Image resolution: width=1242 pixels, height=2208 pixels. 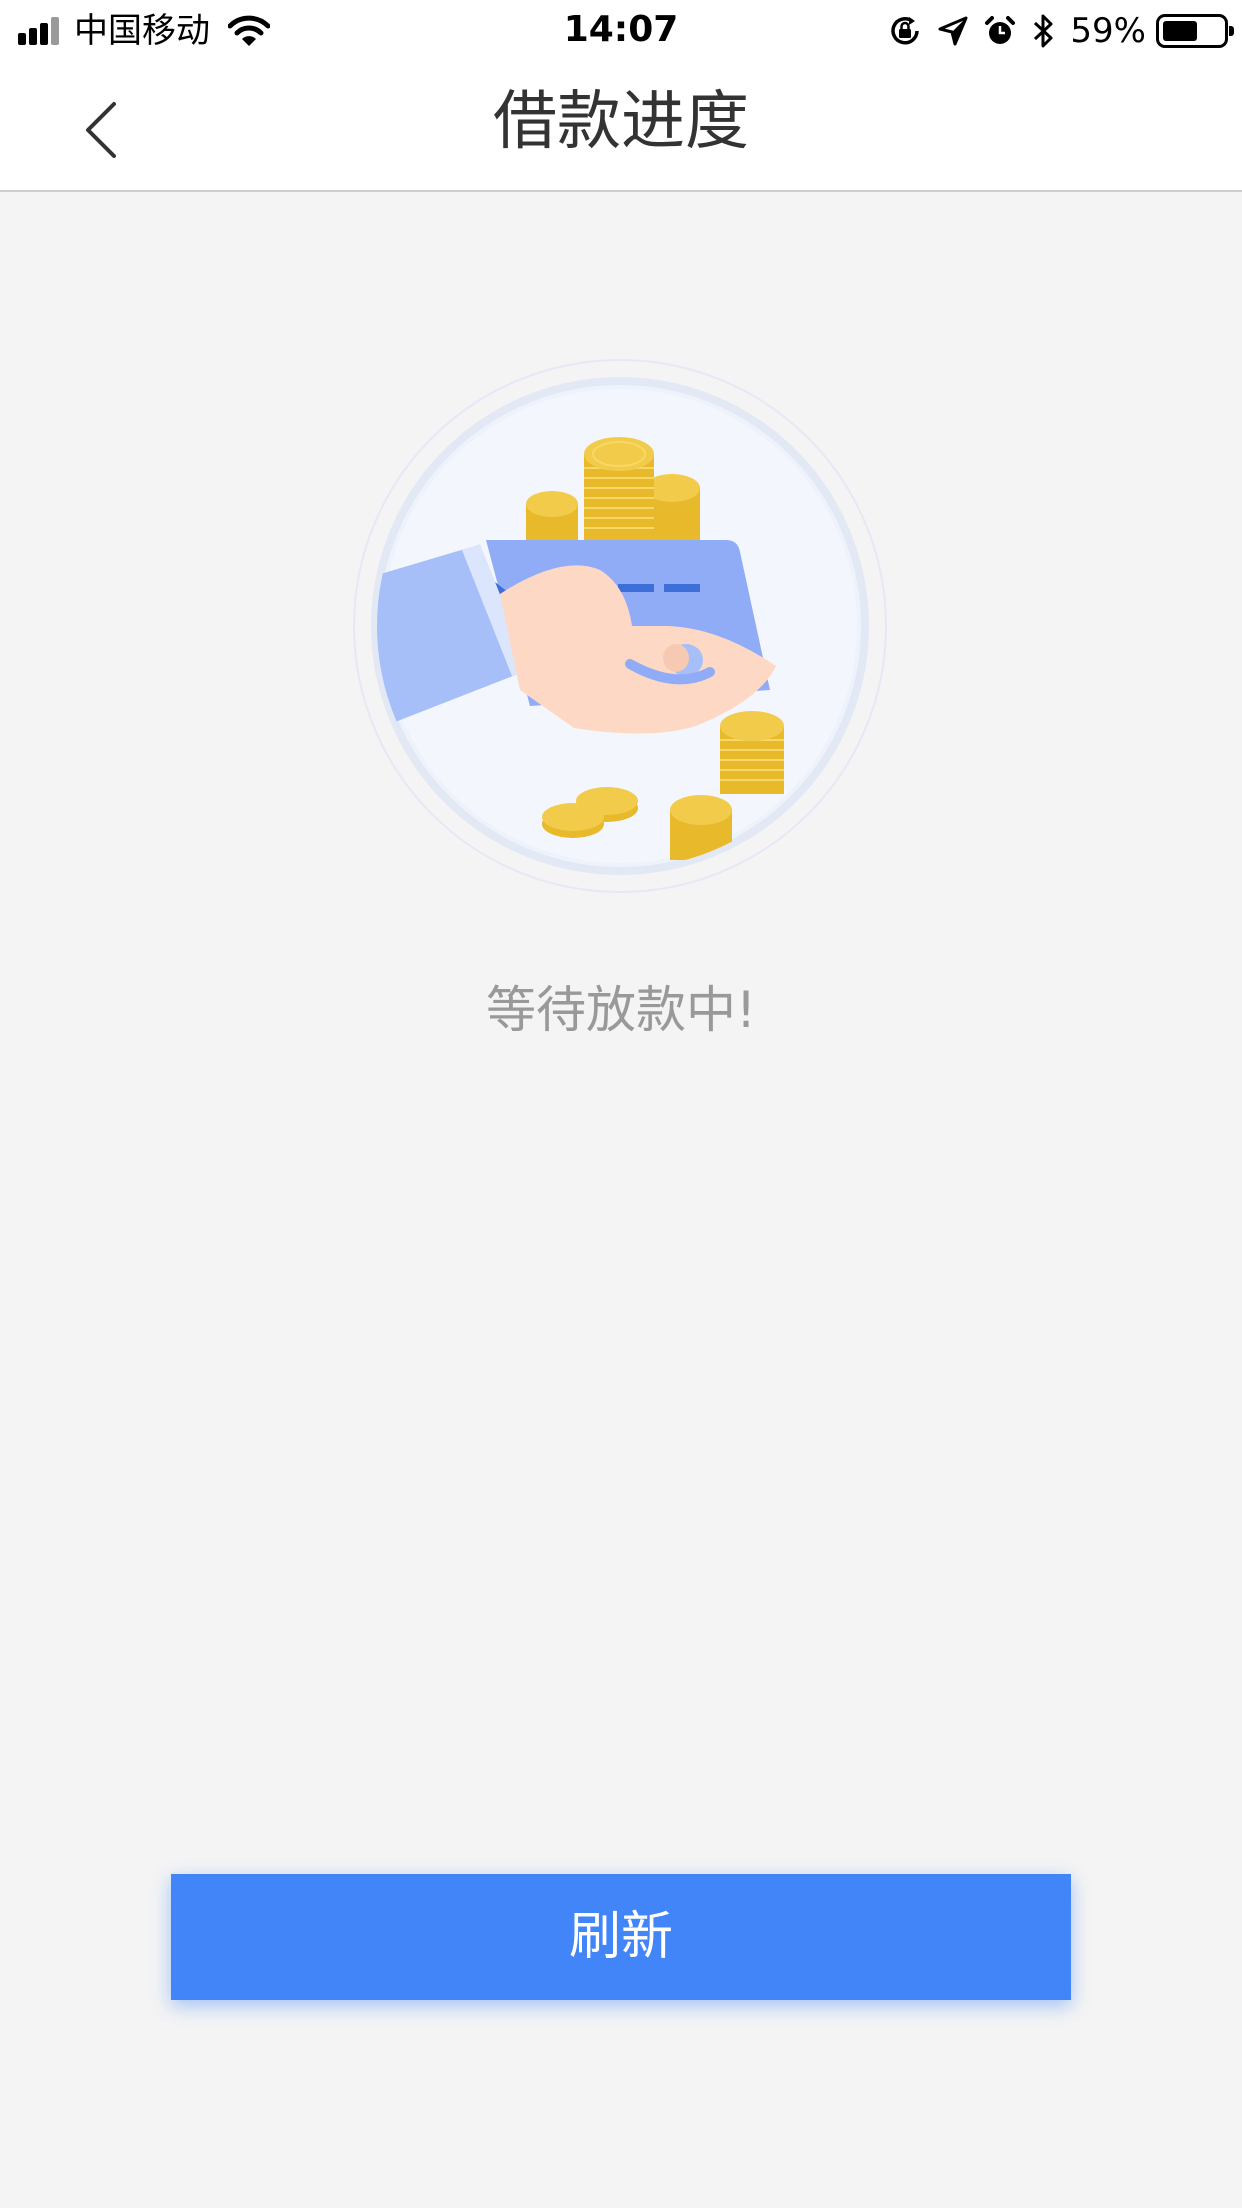 I want to click on battery-percent: 59%, so click(x=1108, y=31).